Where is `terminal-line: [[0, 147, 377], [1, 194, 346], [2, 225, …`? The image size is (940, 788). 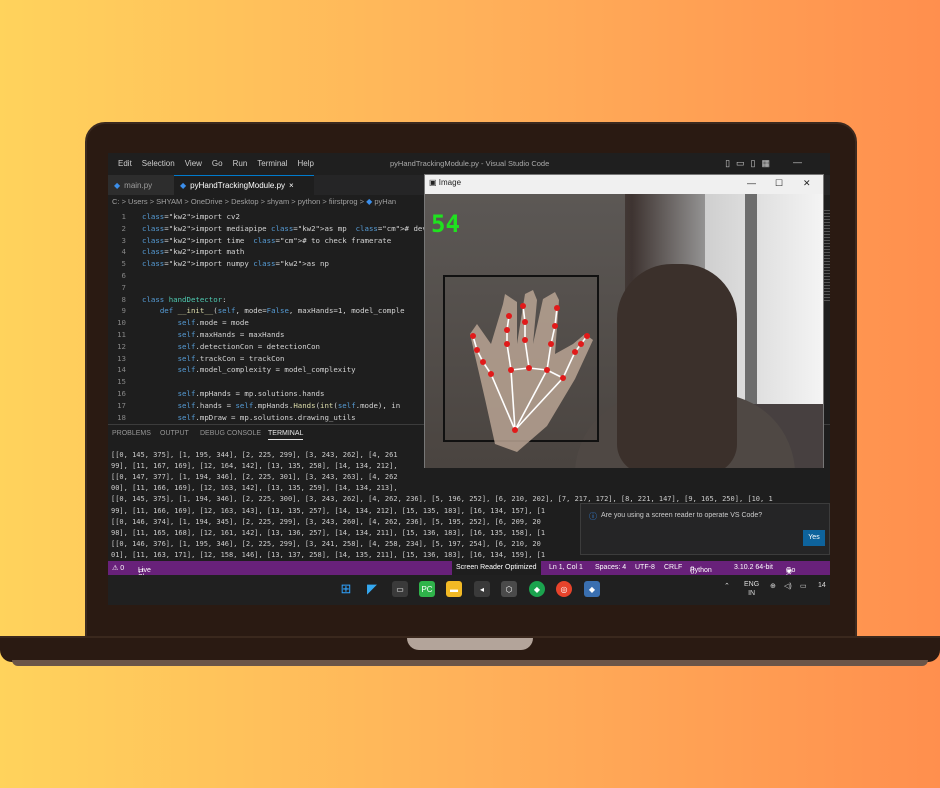 terminal-line: [[0, 147, 377], [1, 194, 346], [2, 225, … is located at coordinates (254, 477).